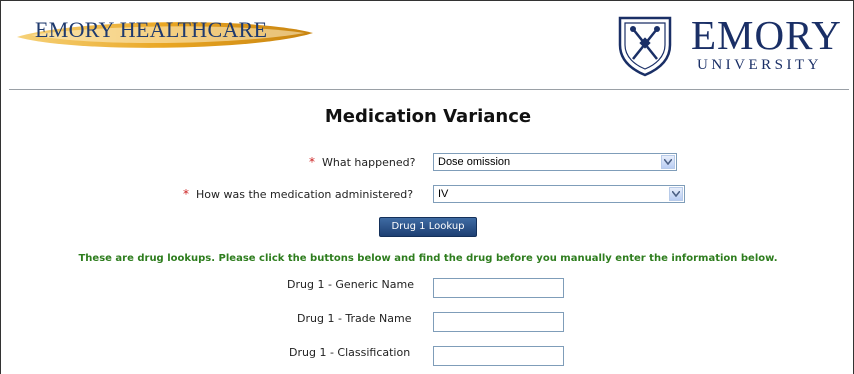  Describe the element at coordinates (766, 35) in the screenshot. I see `emory-university-wordmark: EMORY` at that location.